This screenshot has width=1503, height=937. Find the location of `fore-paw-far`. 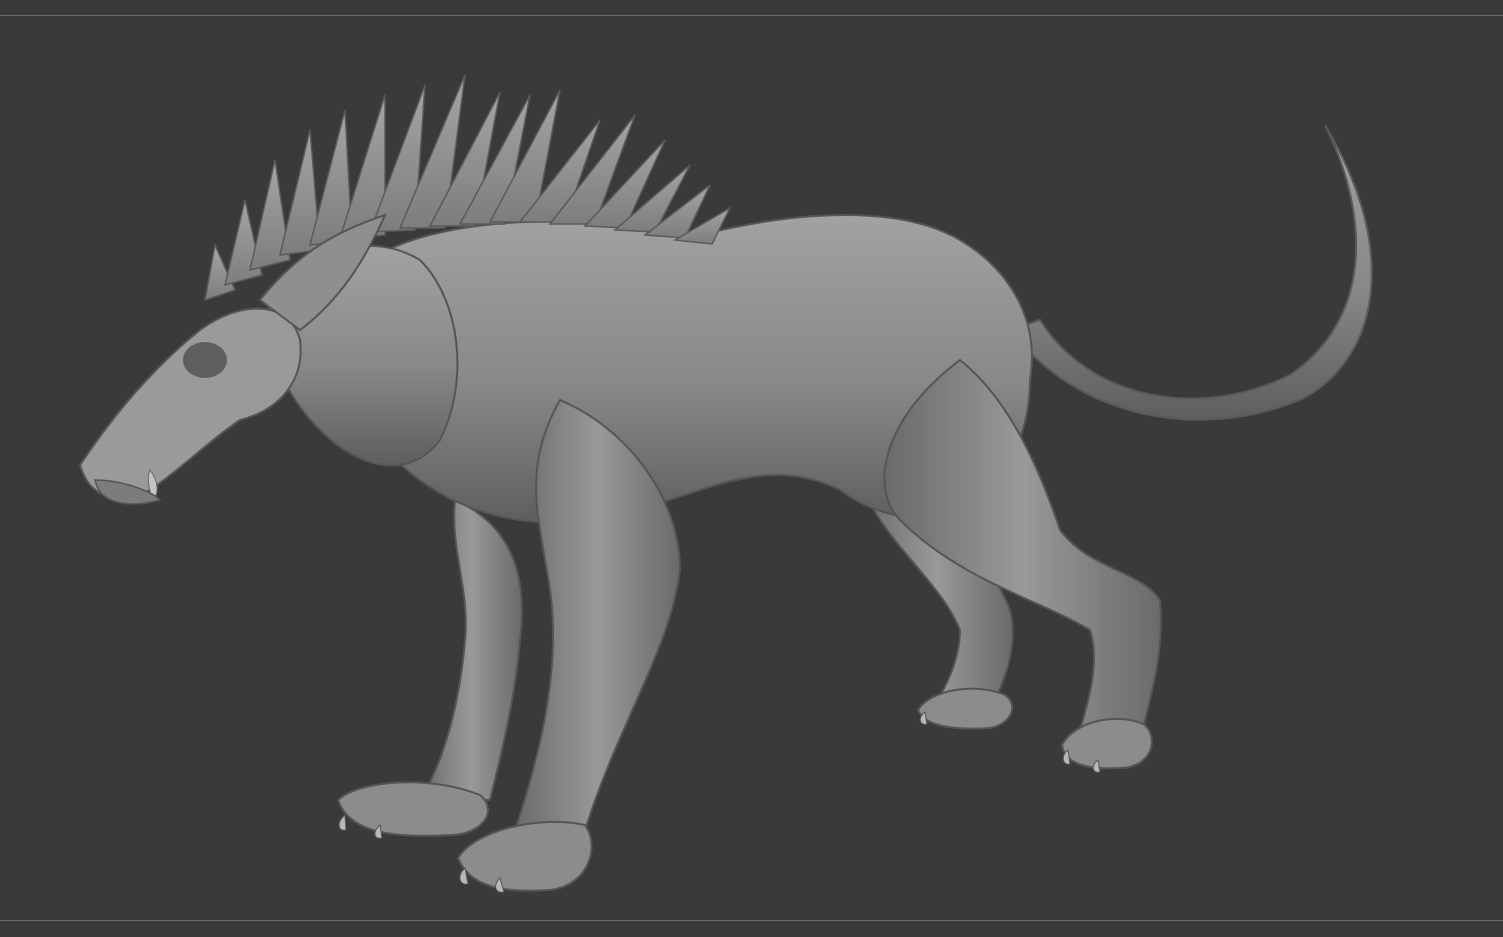

fore-paw-far is located at coordinates (413, 809).